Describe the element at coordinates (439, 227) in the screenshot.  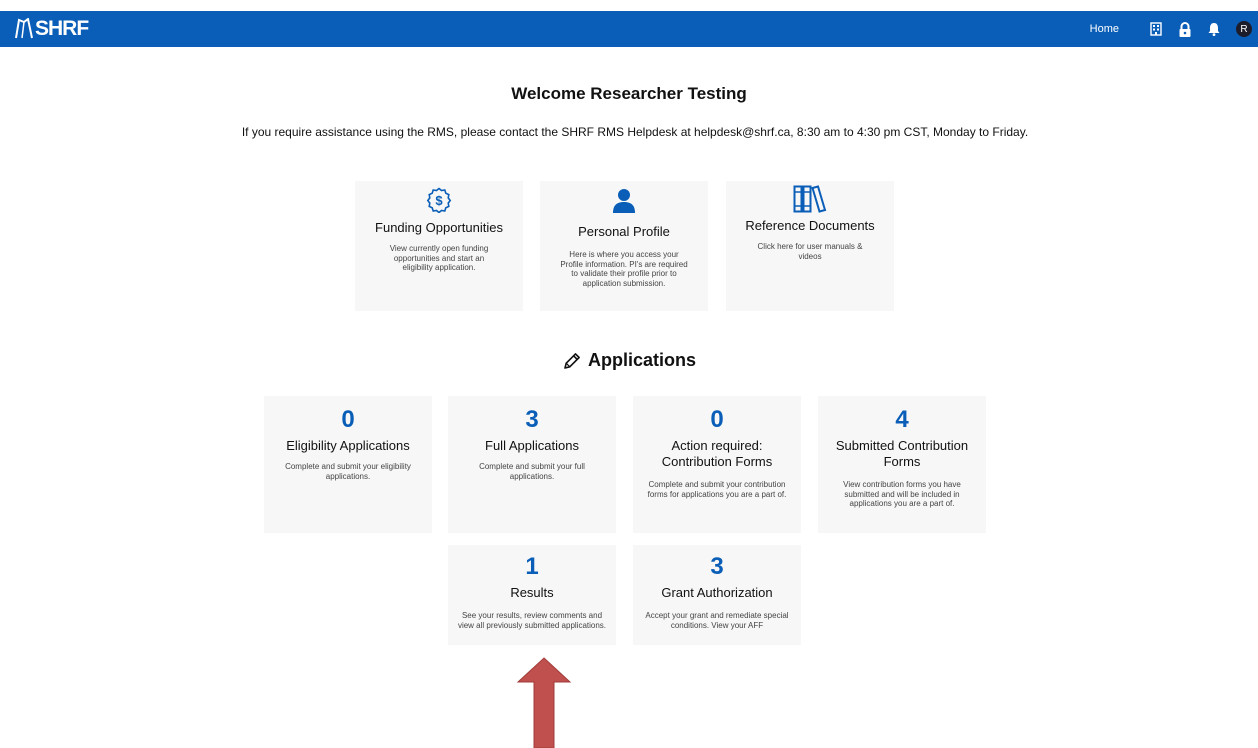
I see `card-title: Funding Opportunities` at that location.